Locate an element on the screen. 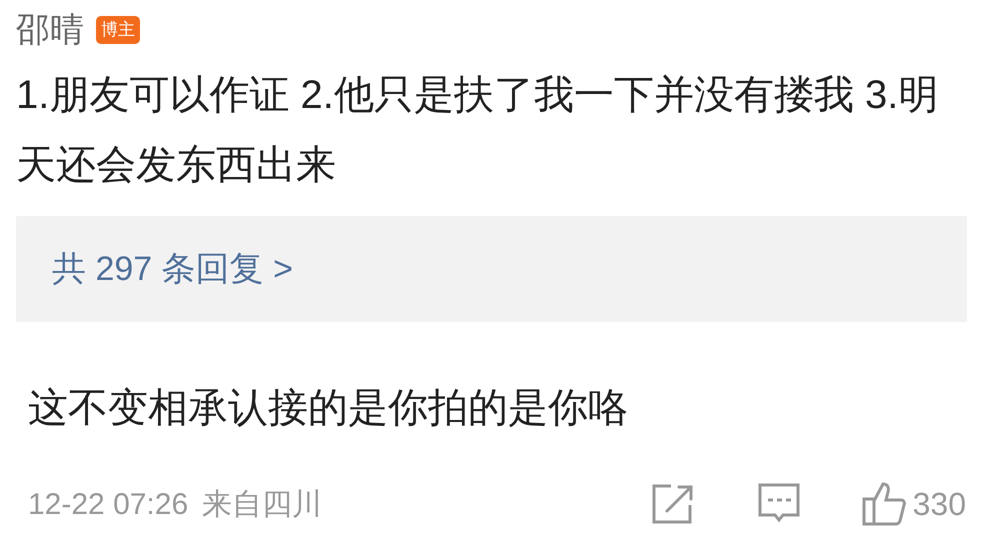 This screenshot has height=558, width=1000. thumbs-up-icon is located at coordinates (884, 504).